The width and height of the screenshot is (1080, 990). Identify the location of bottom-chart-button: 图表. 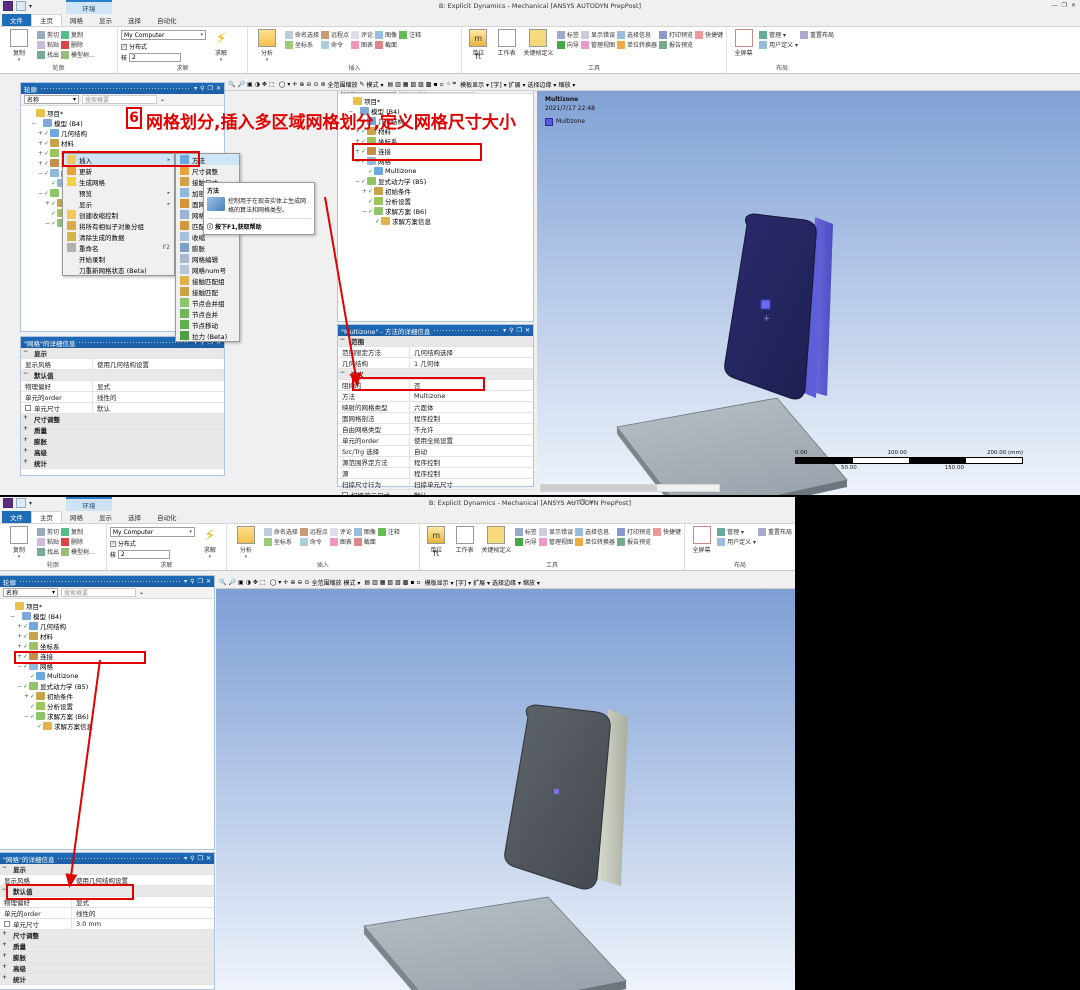
(340, 541).